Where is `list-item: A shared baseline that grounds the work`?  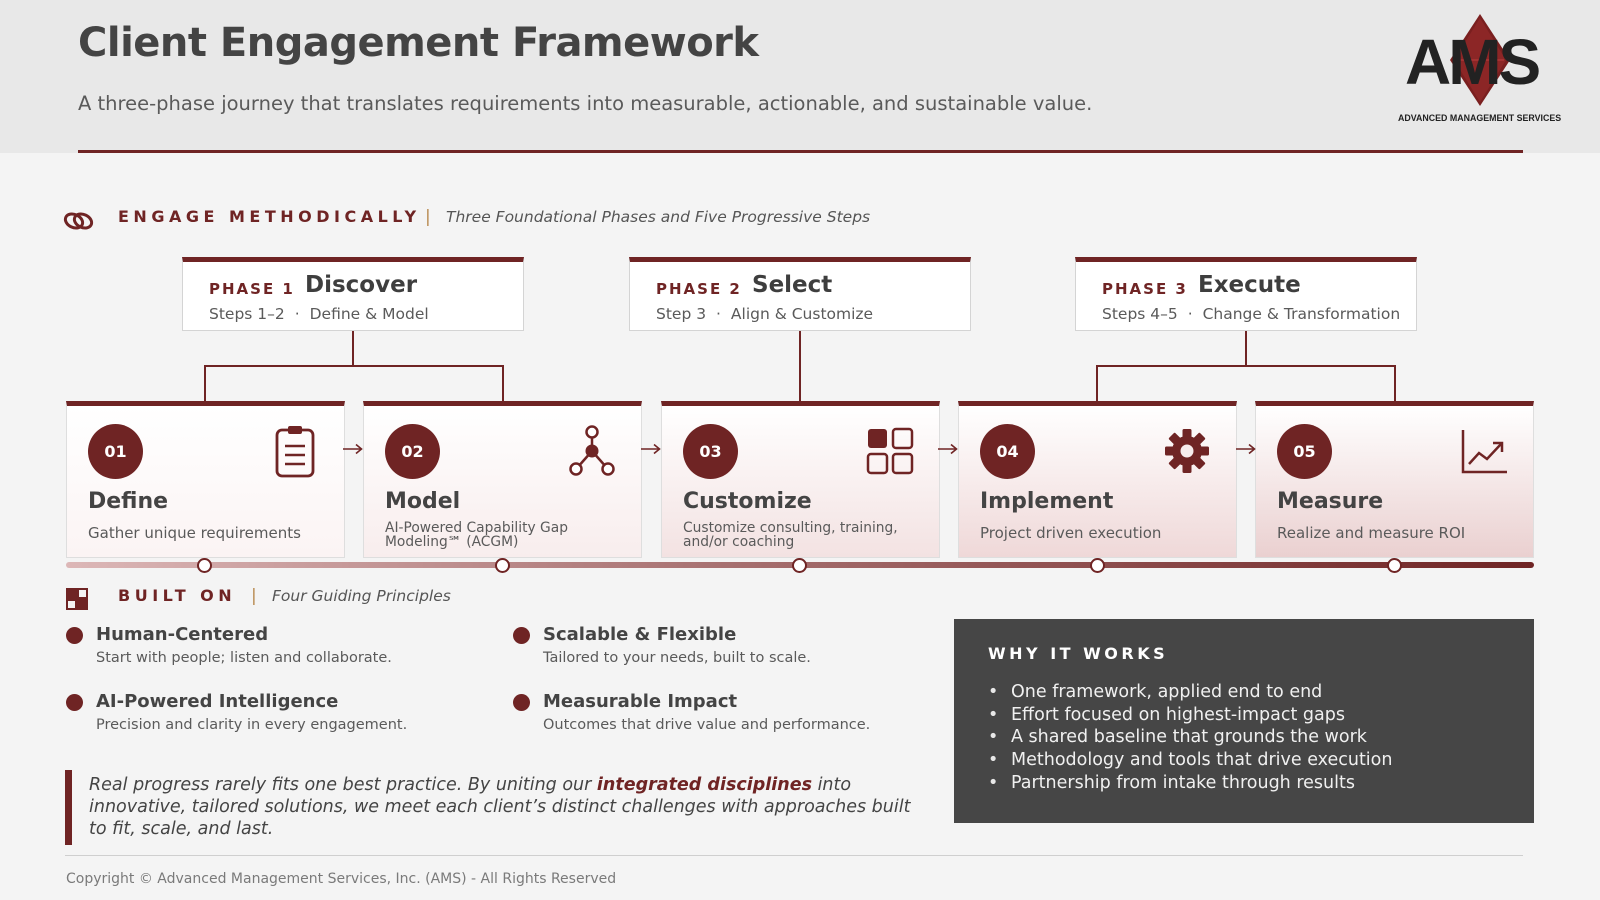 list-item: A shared baseline that grounds the work is located at coordinates (1190, 737).